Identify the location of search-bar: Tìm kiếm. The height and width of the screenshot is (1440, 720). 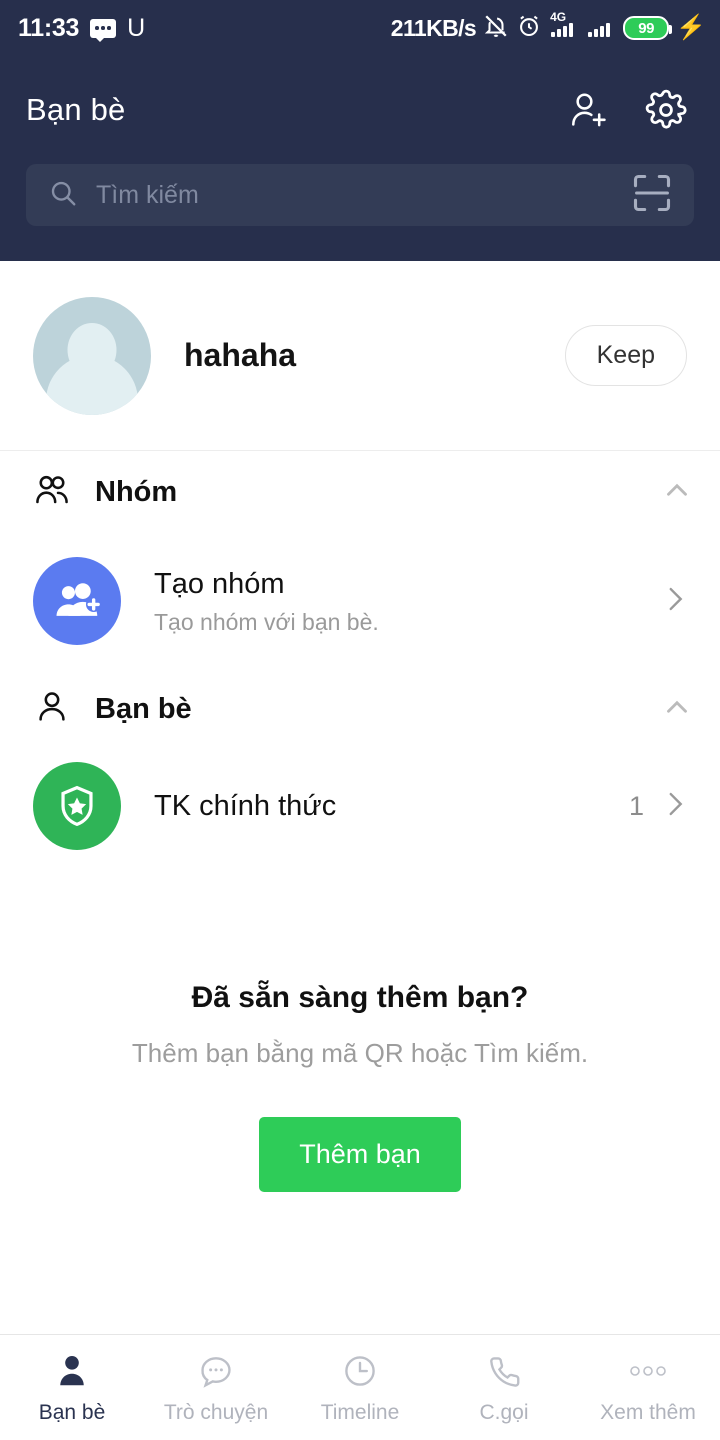
(360, 195).